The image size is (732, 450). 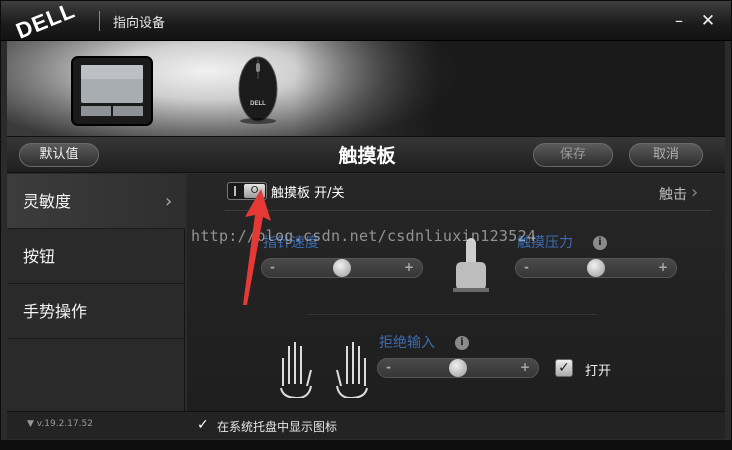 I want to click on palm-reject-hands-icon, so click(x=324, y=370).